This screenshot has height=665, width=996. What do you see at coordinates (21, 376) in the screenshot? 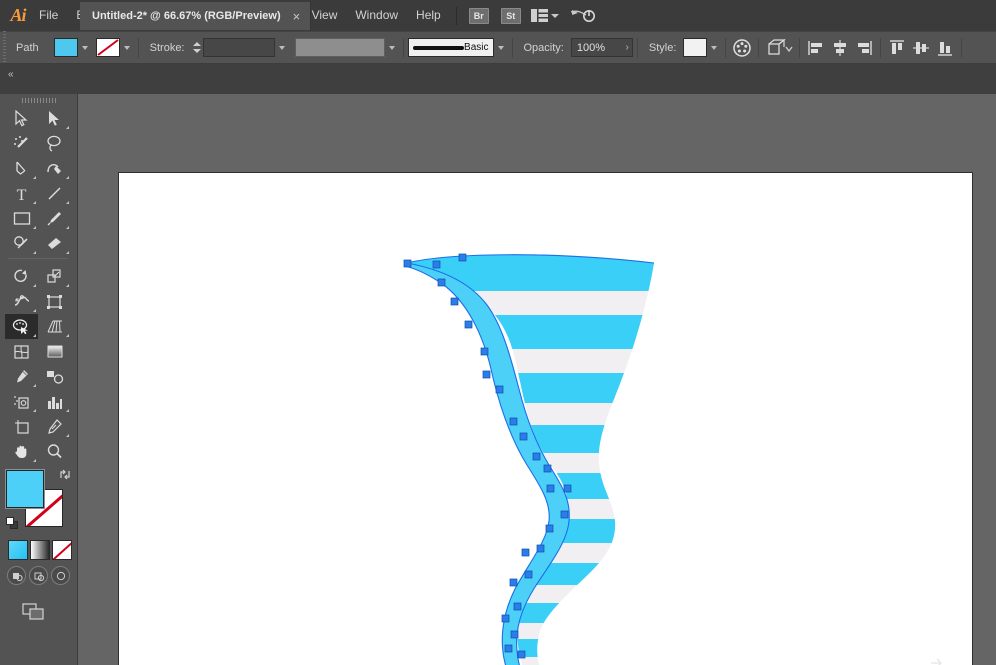
I see `eyedropper-tool` at bounding box center [21, 376].